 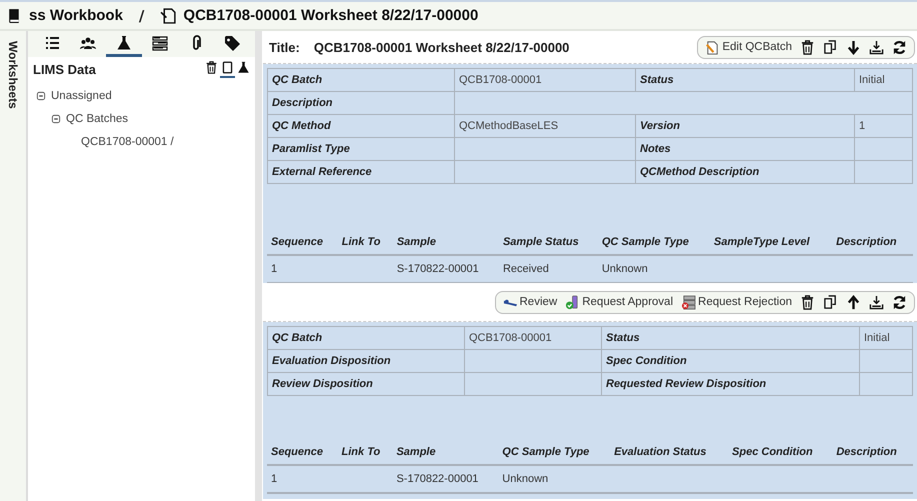 I want to click on flask-icon, so click(x=124, y=42).